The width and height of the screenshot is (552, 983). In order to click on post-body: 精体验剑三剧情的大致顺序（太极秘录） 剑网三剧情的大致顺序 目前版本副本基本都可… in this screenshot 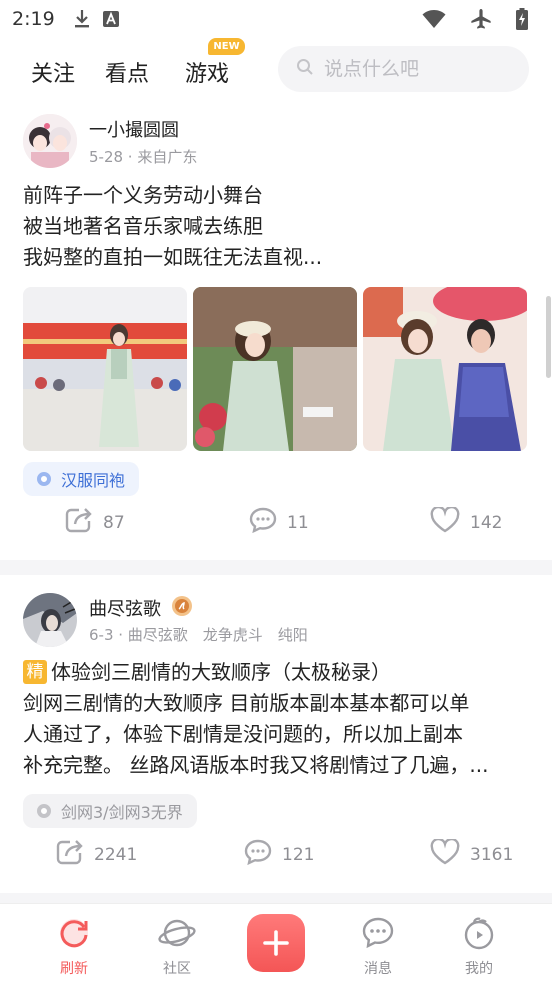, I will do `click(278, 719)`.